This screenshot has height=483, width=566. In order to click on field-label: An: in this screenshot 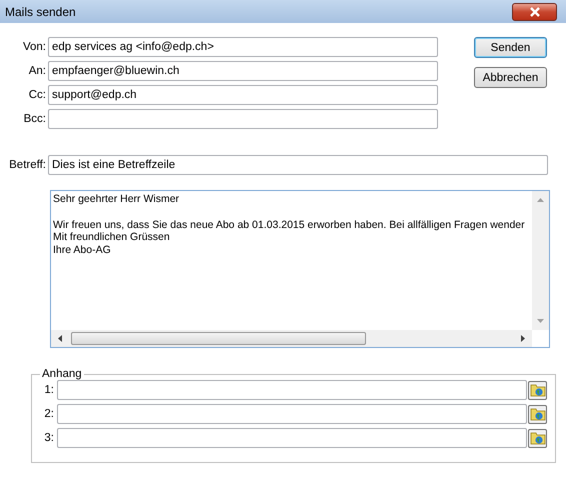, I will do `click(37, 71)`.